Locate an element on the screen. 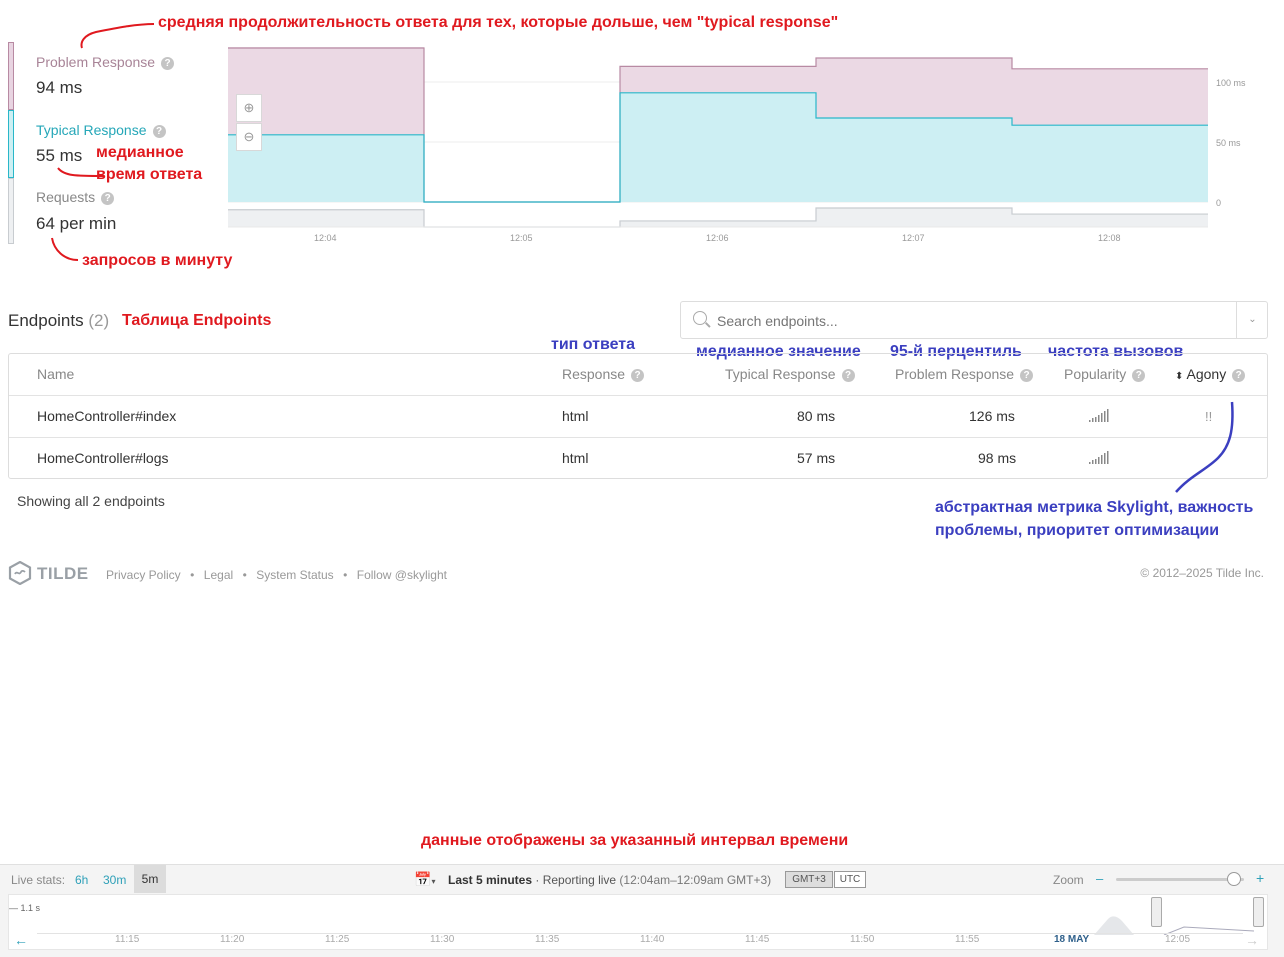  endpoints-count: (2) is located at coordinates (99, 320).